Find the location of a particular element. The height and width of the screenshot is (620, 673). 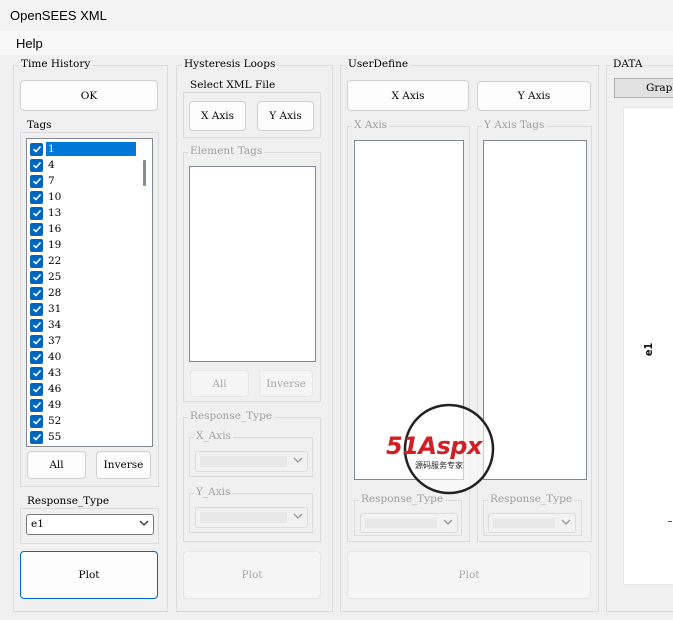

tag-item: 43 is located at coordinates (83, 373).